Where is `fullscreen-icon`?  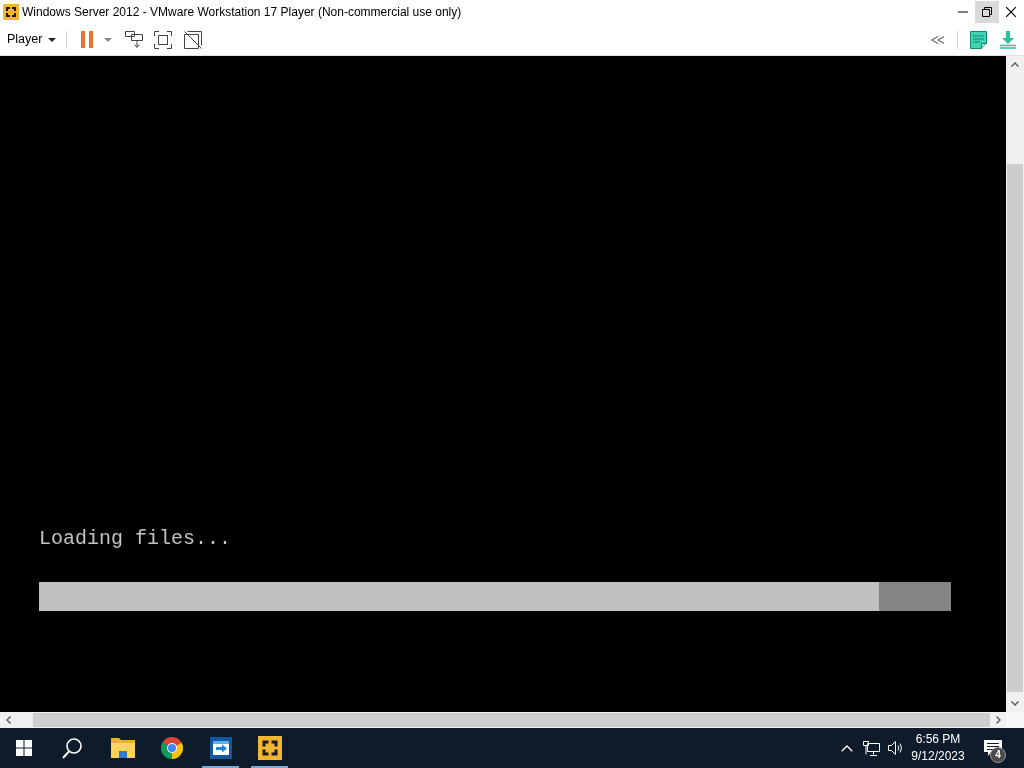
fullscreen-icon is located at coordinates (163, 39).